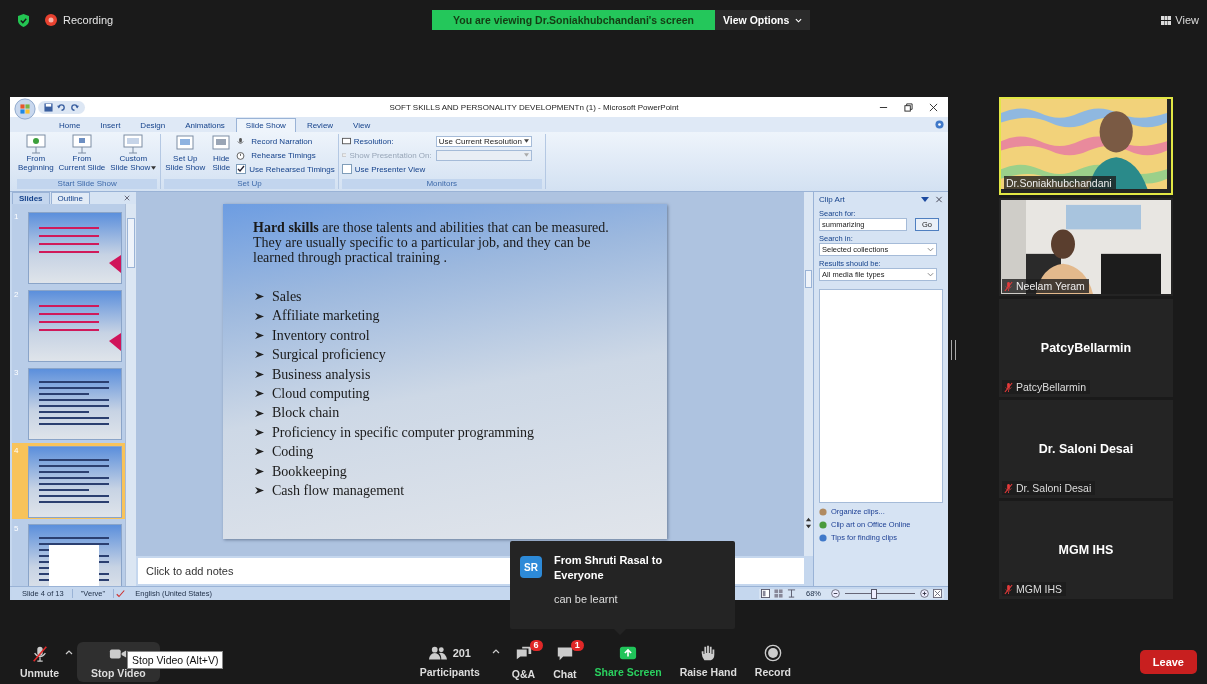 The width and height of the screenshot is (1207, 684). What do you see at coordinates (925, 199) in the screenshot?
I see `dropdown-arrow-icon` at bounding box center [925, 199].